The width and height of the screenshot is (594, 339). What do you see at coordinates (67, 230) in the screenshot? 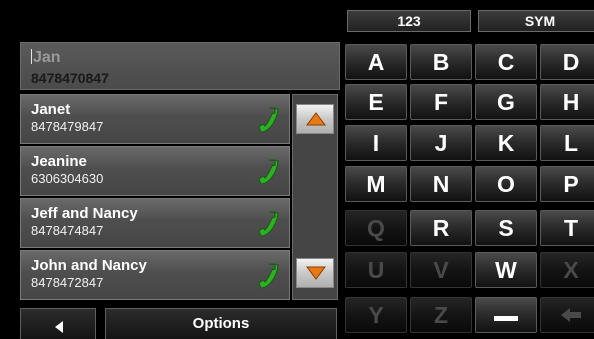
I see `contact-number: 8478474847` at bounding box center [67, 230].